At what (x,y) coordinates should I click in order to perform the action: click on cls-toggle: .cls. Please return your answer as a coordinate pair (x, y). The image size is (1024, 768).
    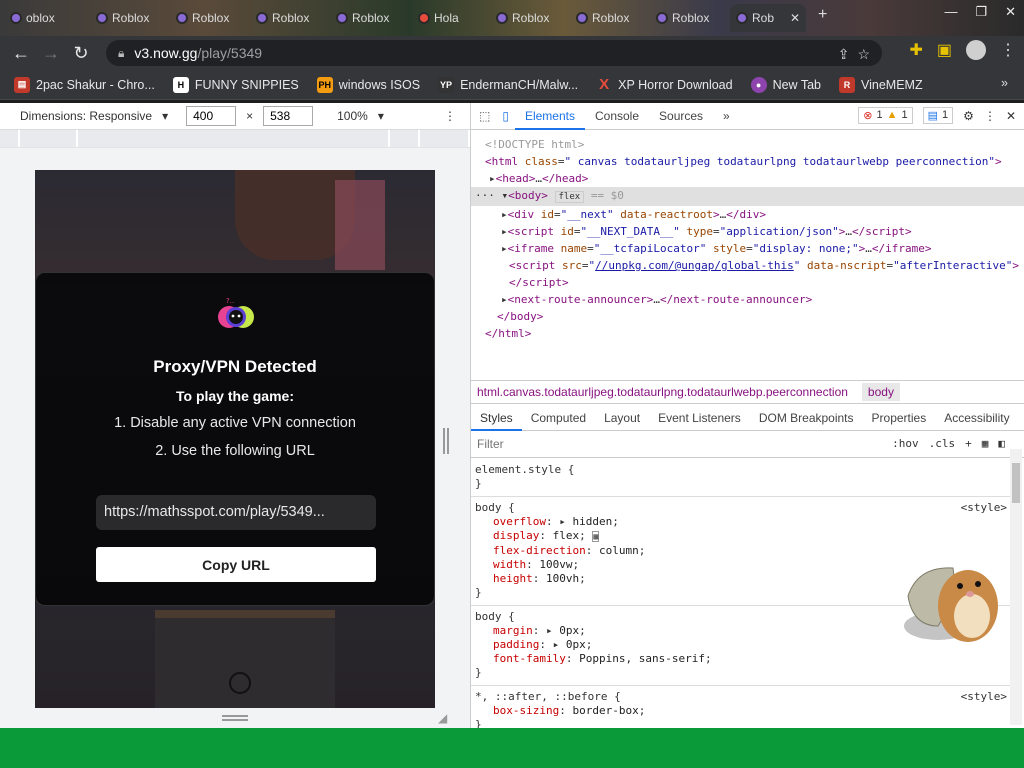
    Looking at the image, I should click on (942, 443).